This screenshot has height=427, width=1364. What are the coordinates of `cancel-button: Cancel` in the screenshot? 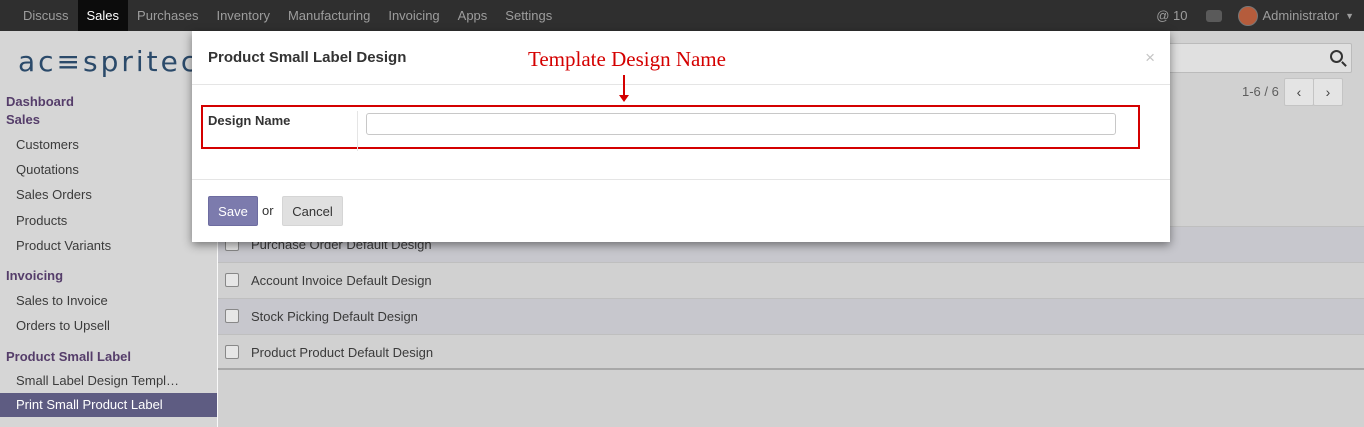 It's located at (312, 211).